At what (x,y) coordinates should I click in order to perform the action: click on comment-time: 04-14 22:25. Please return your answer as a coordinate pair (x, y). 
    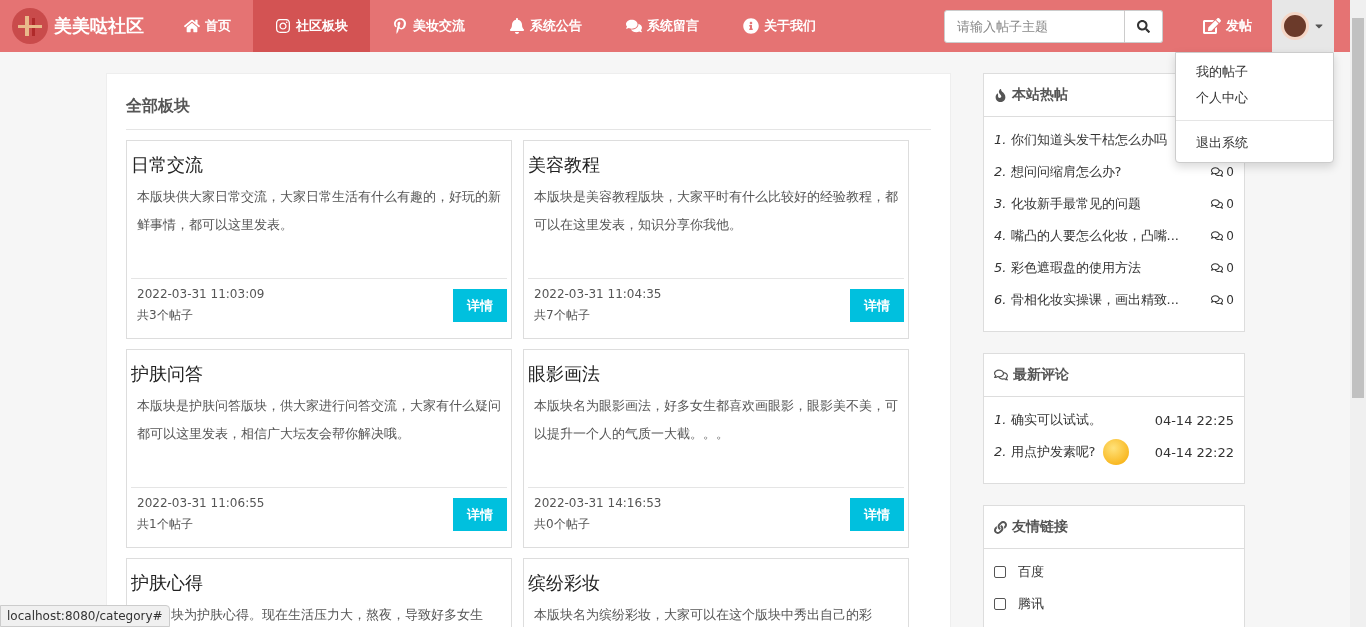
    Looking at the image, I should click on (1194, 420).